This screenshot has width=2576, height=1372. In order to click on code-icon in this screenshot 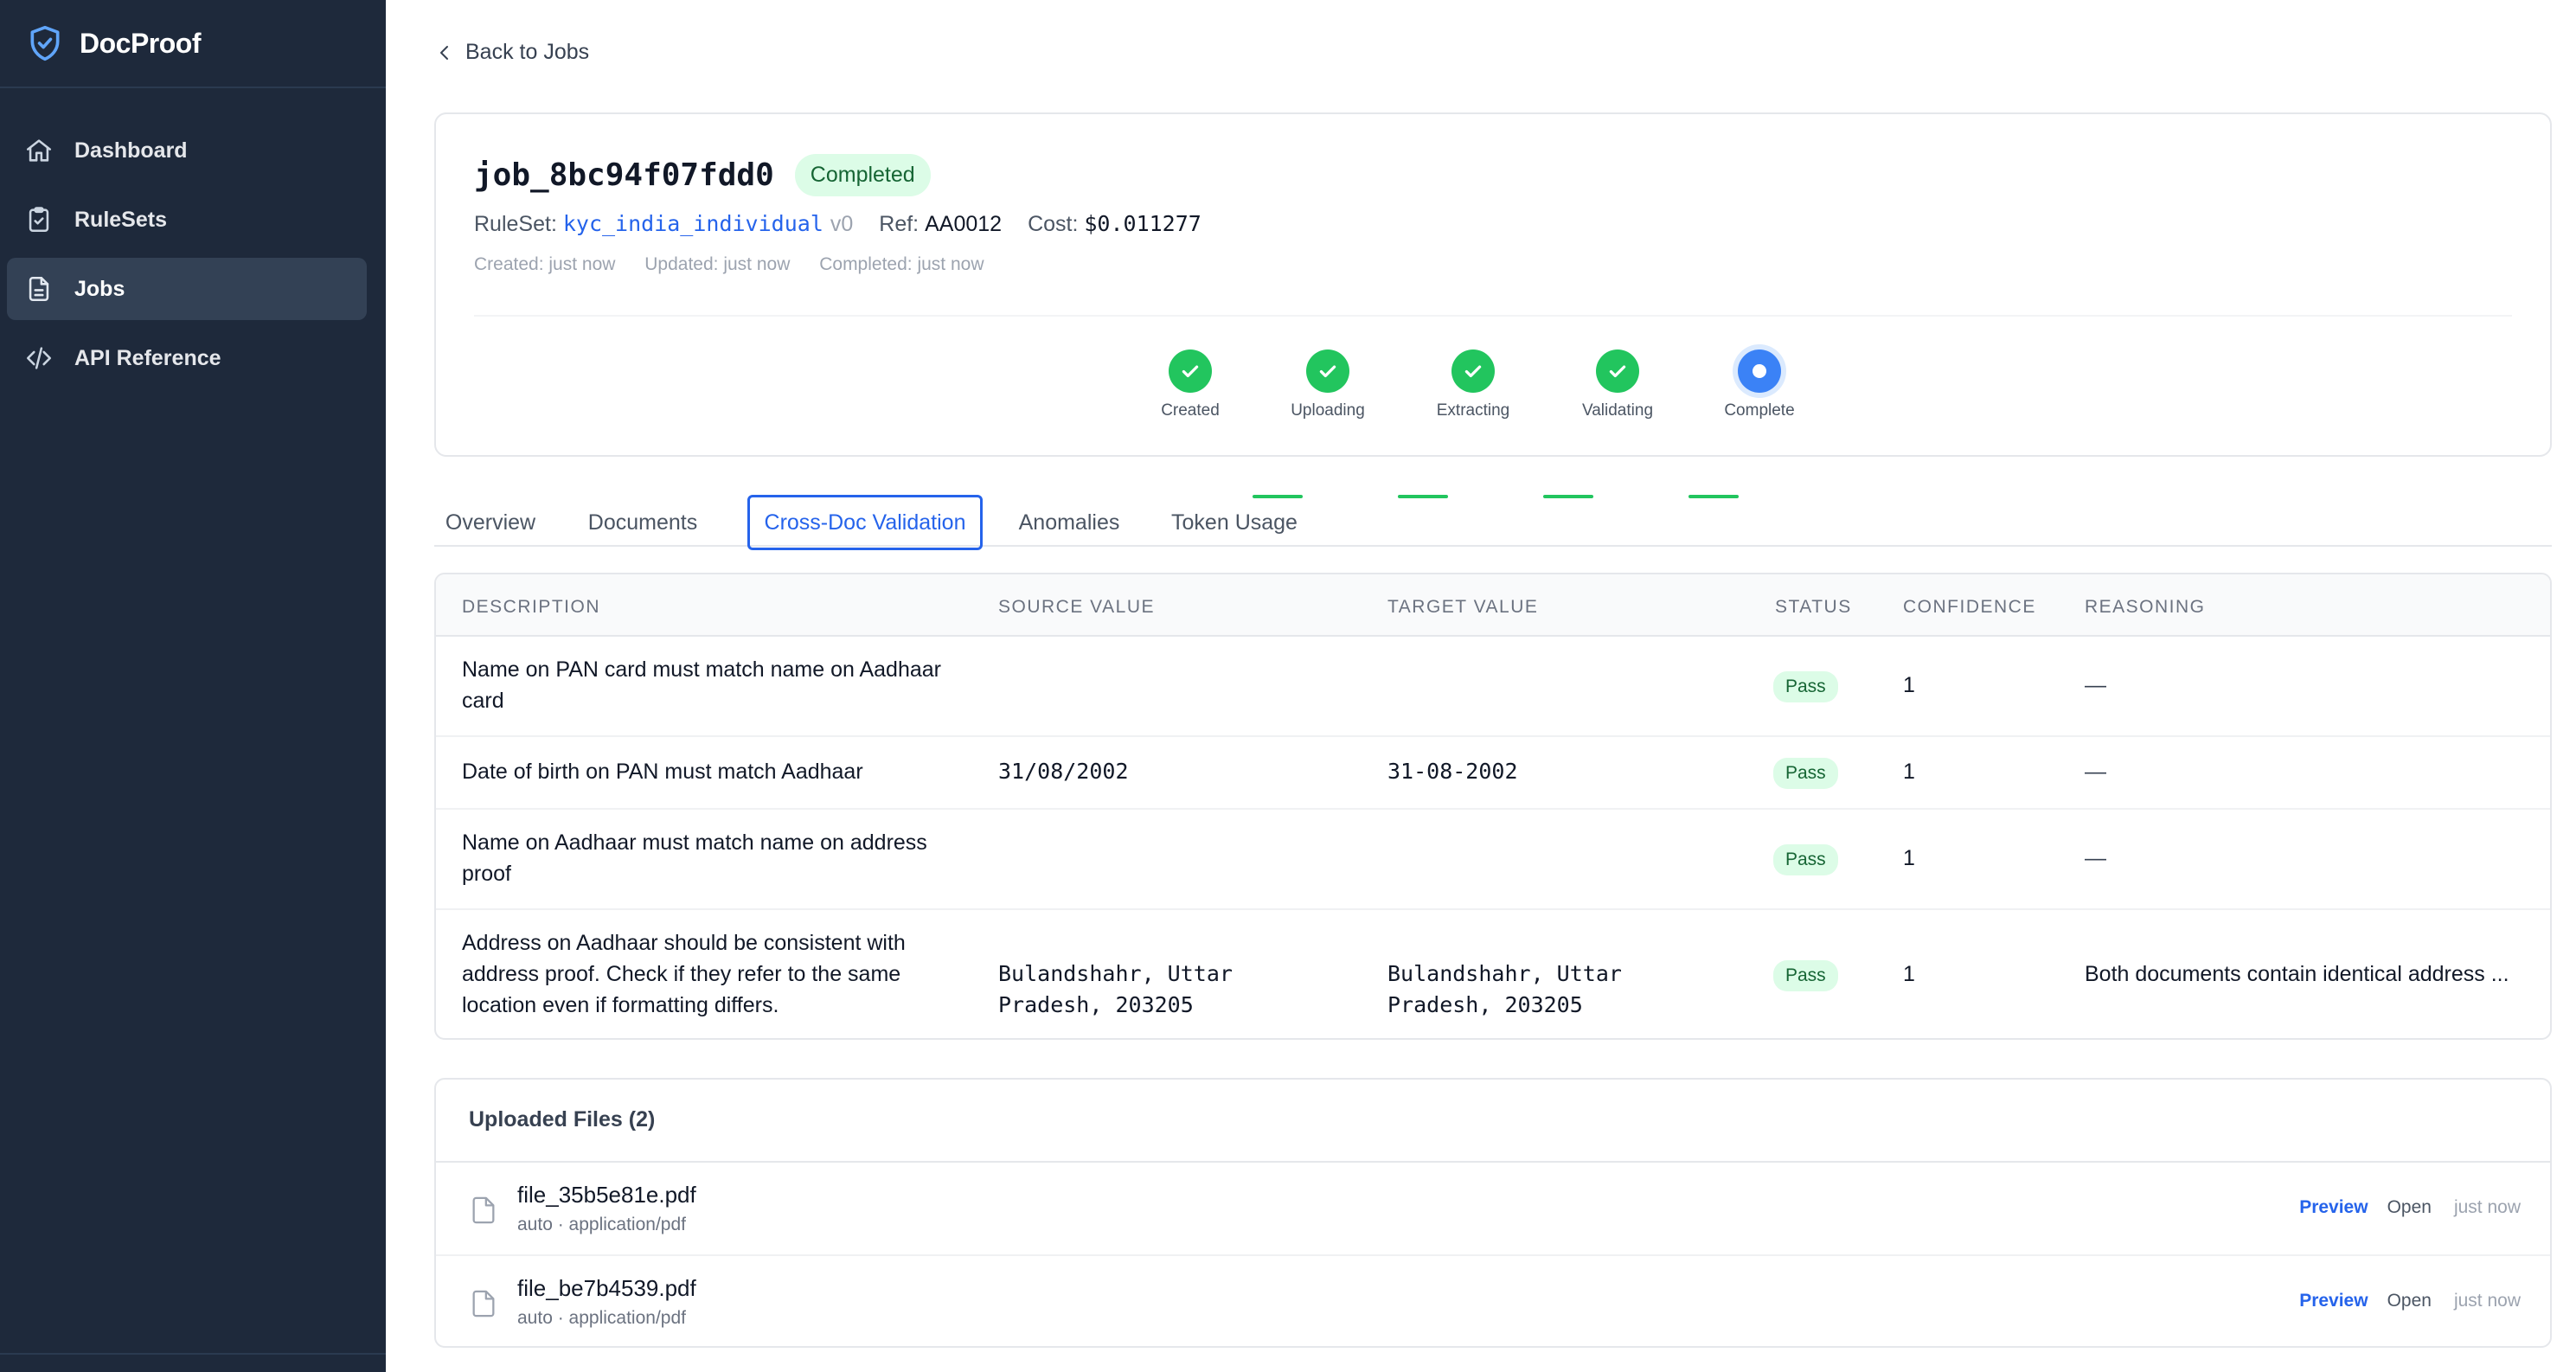, I will do `click(39, 358)`.